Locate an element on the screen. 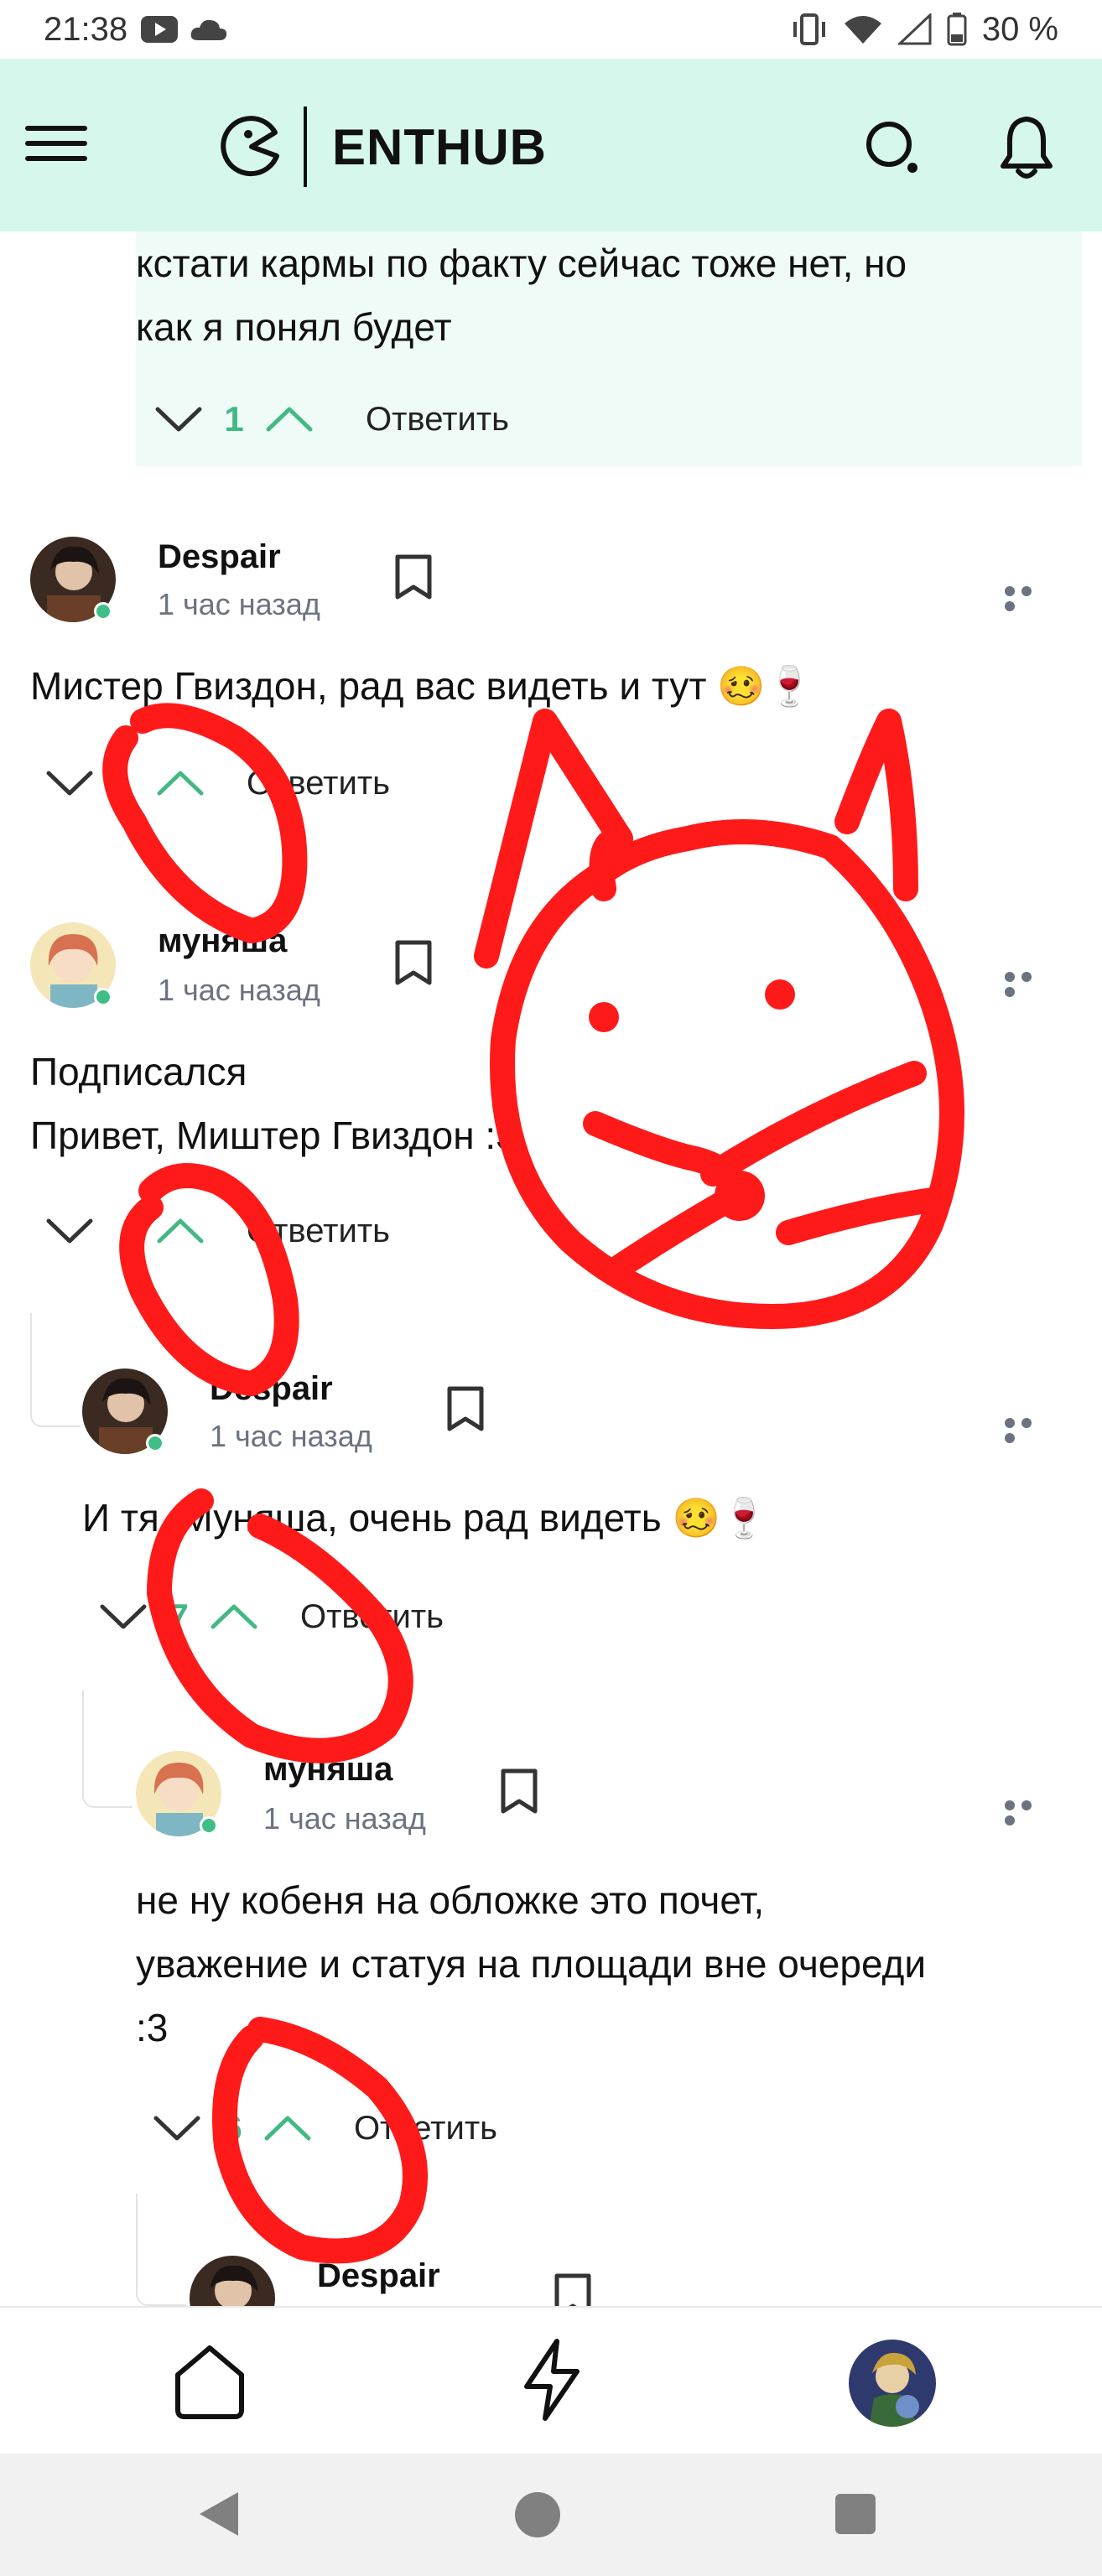  comment-body: Мистер Гвиздон, рад вас видеть и тут 🥴🍷 is located at coordinates (422, 686).